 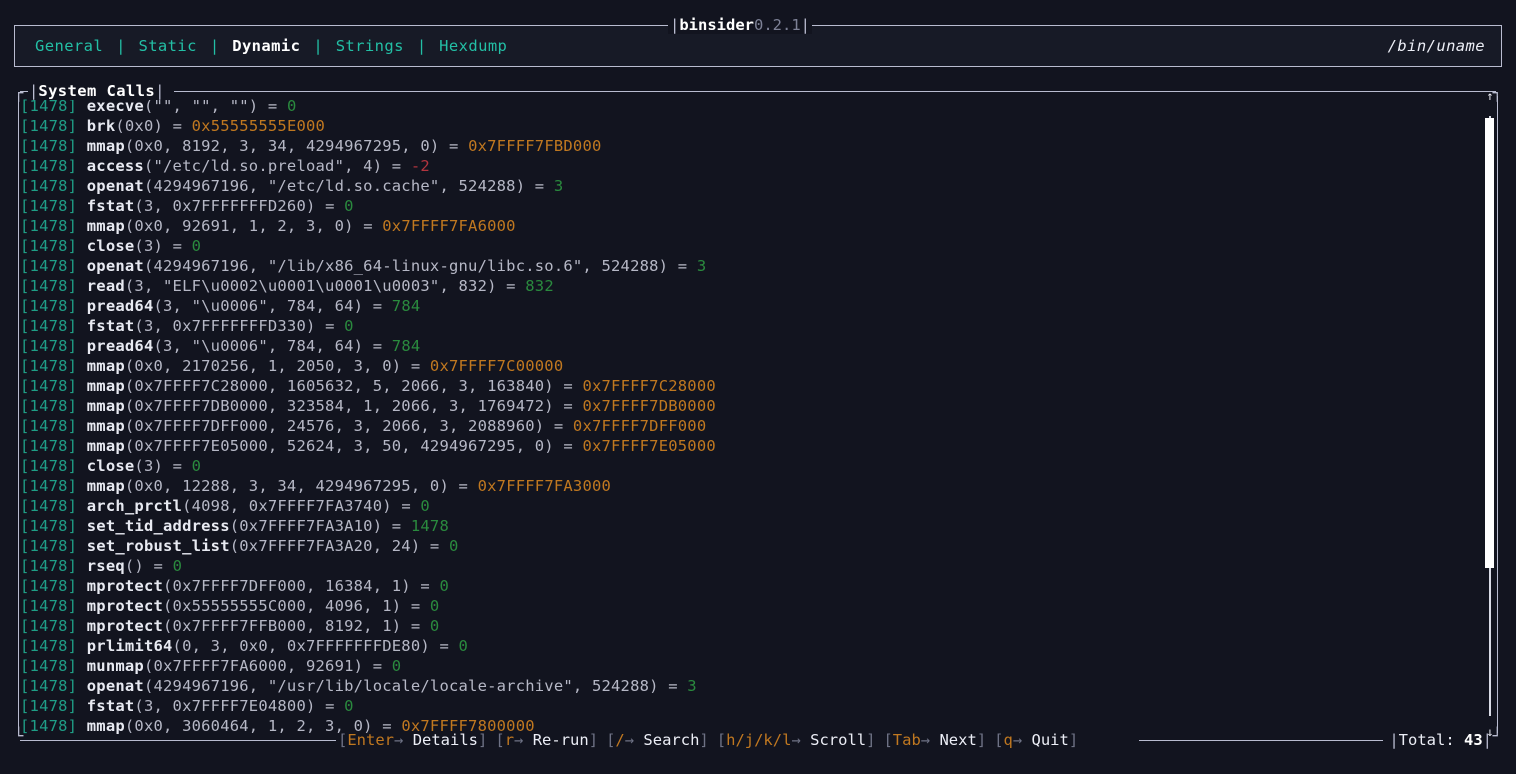 What do you see at coordinates (934, 740) in the screenshot?
I see `keybind-next: [Tab→ Next]` at bounding box center [934, 740].